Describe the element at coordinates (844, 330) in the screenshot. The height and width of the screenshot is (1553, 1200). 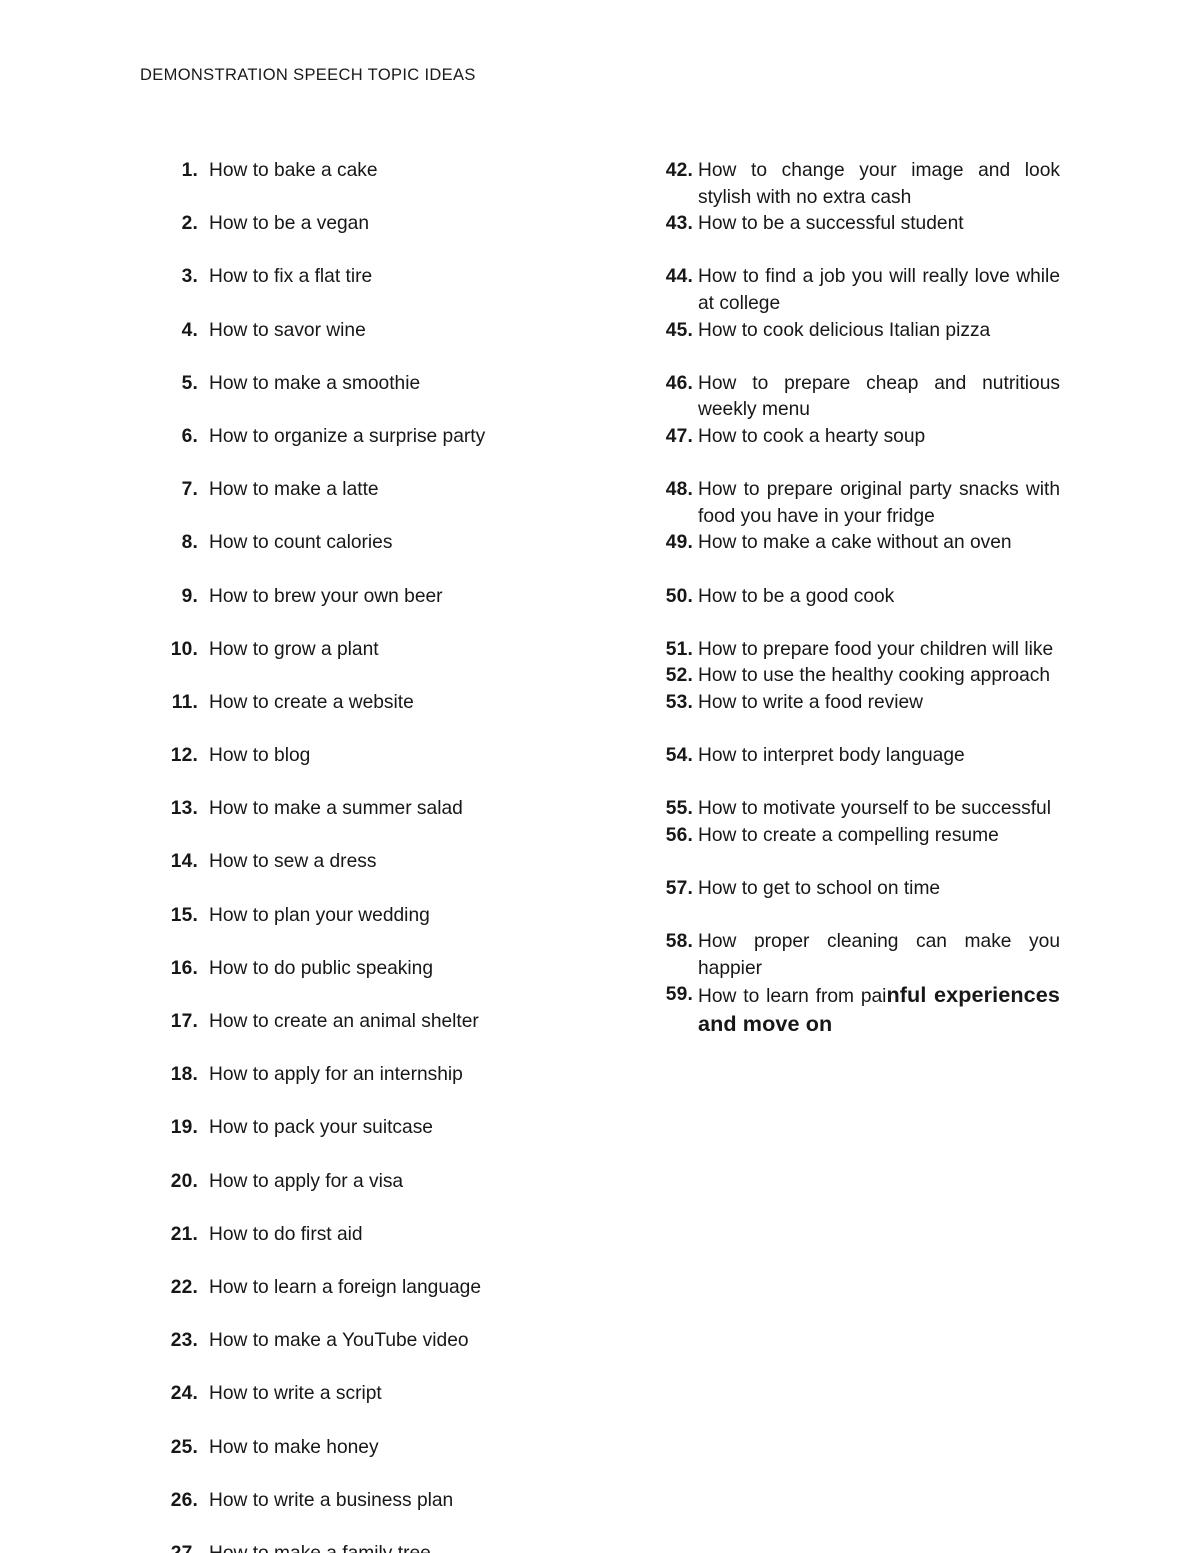
I see `list-item-text: How to cook delicious Italian pizza` at that location.